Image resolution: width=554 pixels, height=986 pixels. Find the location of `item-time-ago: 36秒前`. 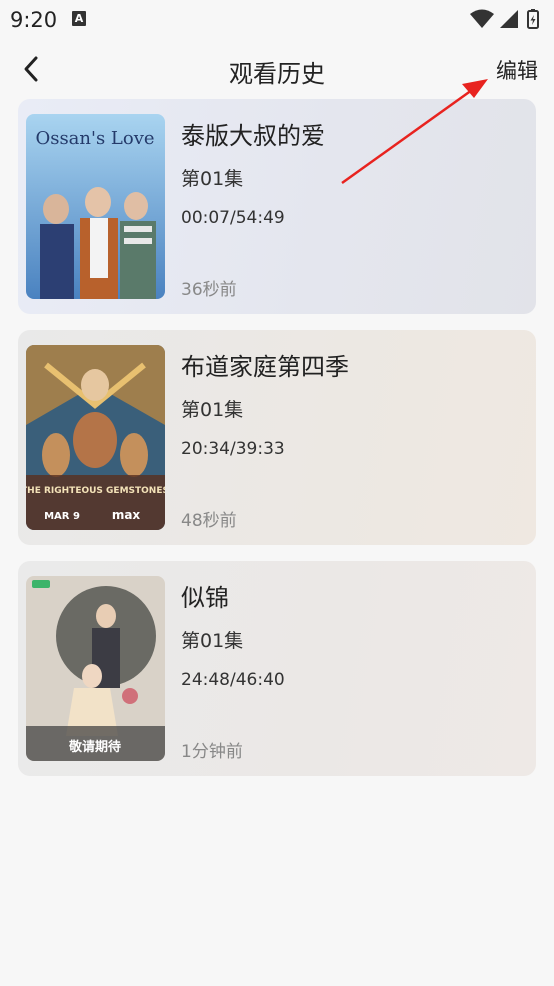

item-time-ago: 36秒前 is located at coordinates (209, 290).